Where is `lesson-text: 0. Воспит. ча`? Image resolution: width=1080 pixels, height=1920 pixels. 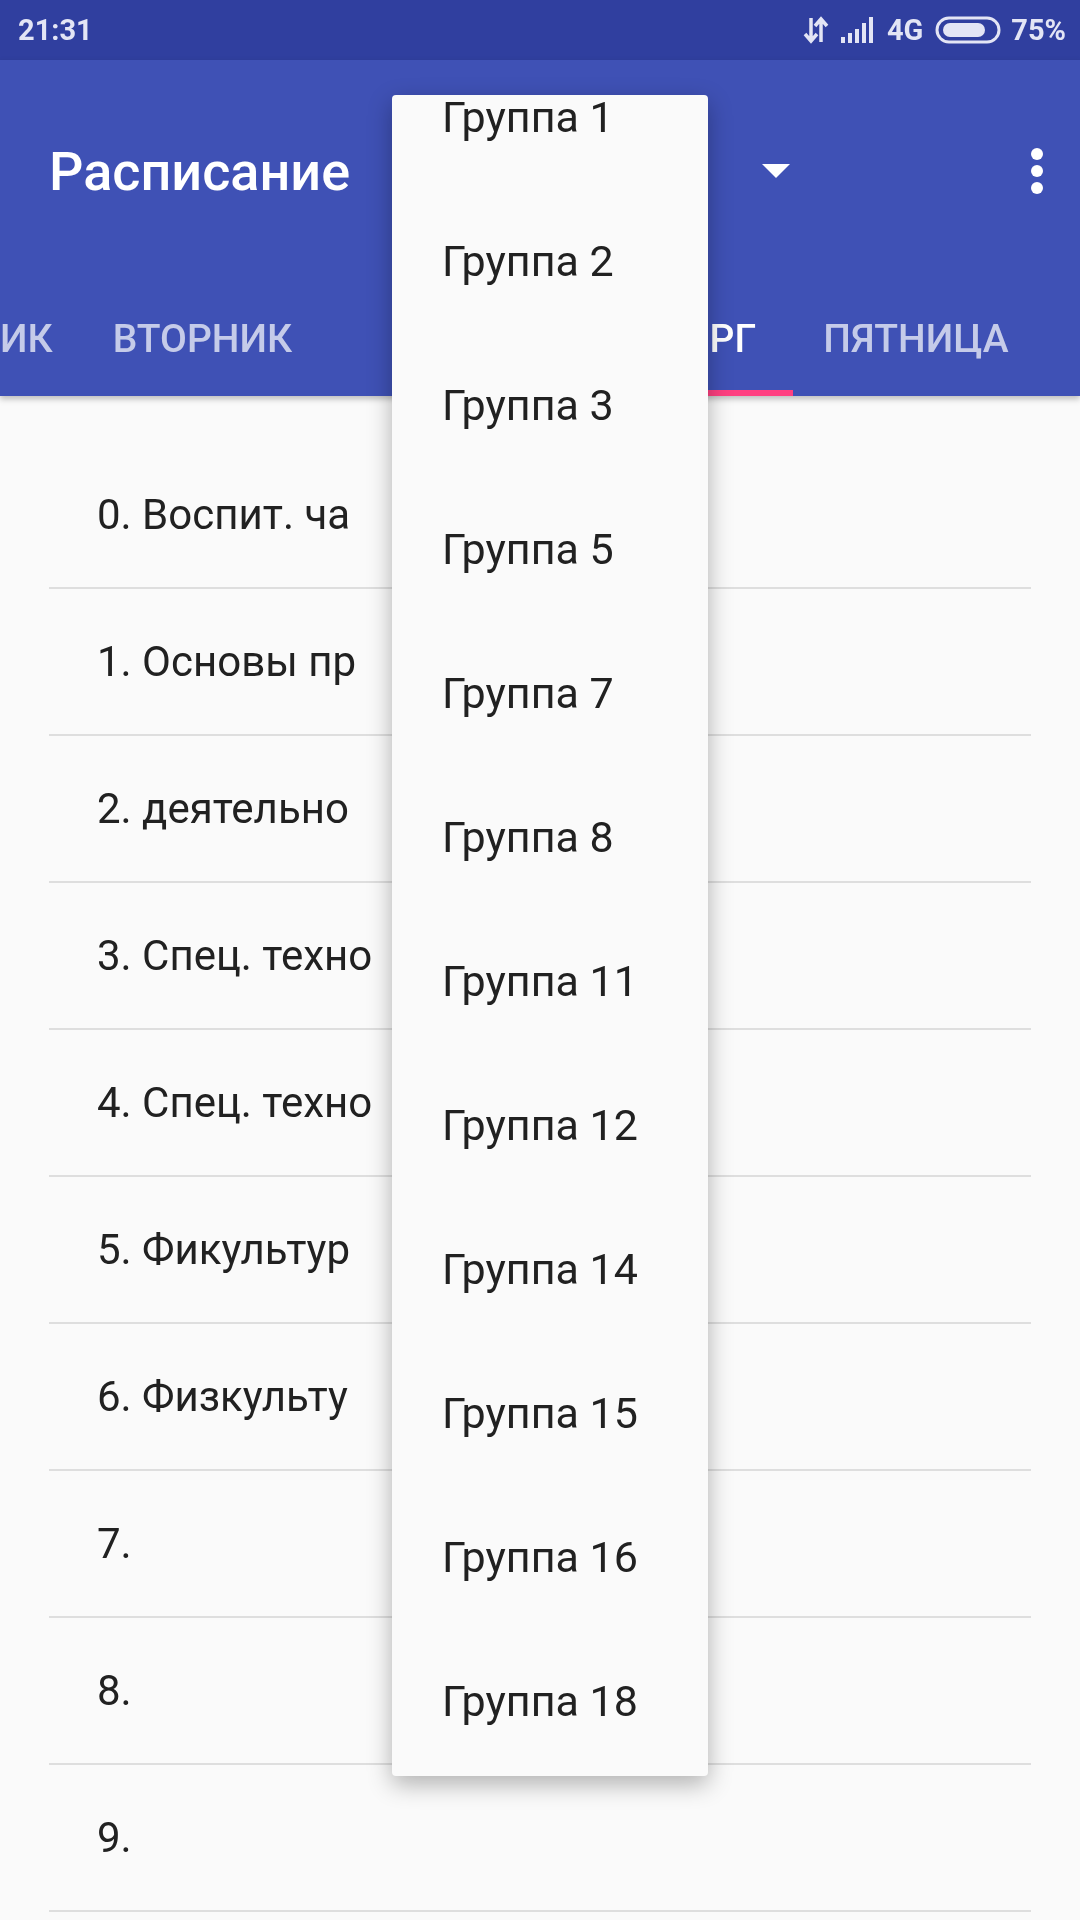 lesson-text: 0. Воспит. ча is located at coordinates (224, 514).